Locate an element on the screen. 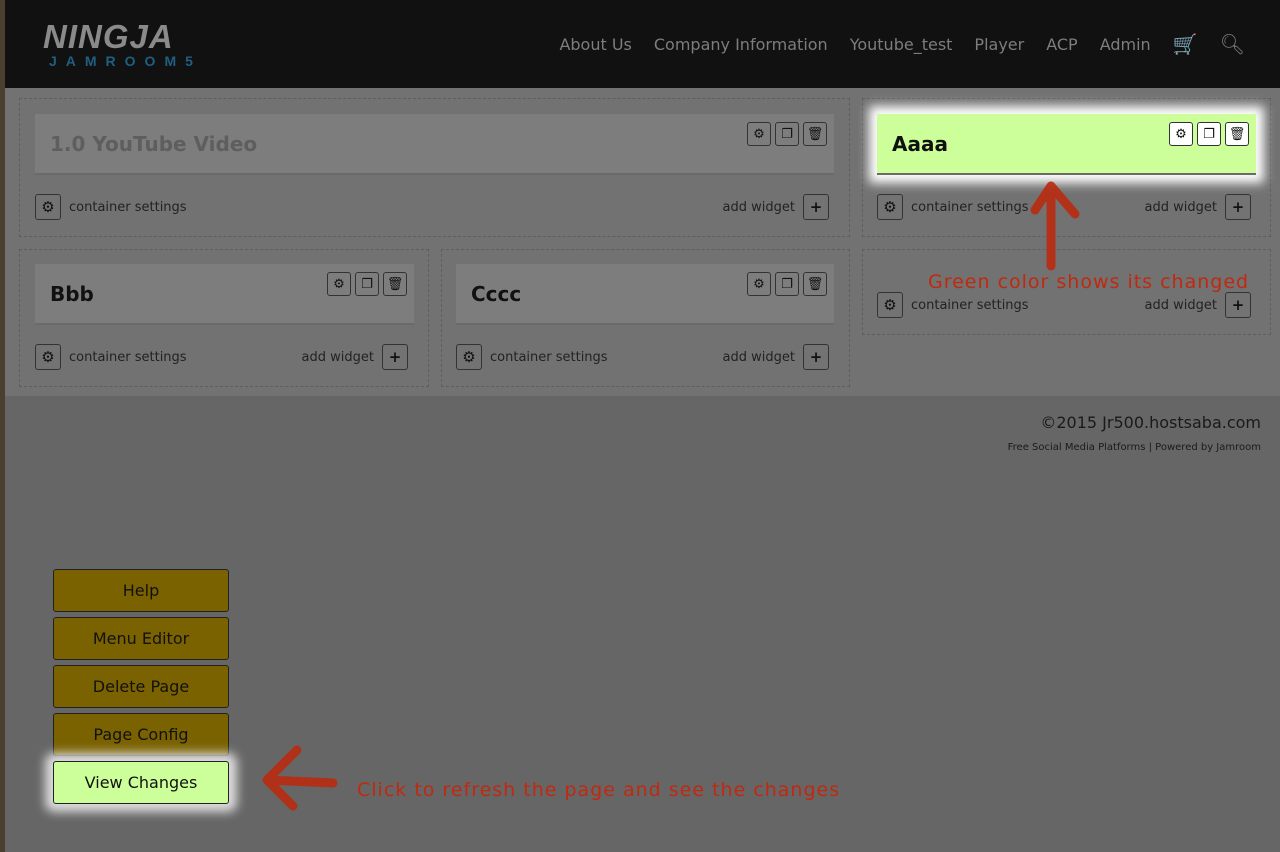  annotation-changed: Green color shows its changed is located at coordinates (1089, 282).